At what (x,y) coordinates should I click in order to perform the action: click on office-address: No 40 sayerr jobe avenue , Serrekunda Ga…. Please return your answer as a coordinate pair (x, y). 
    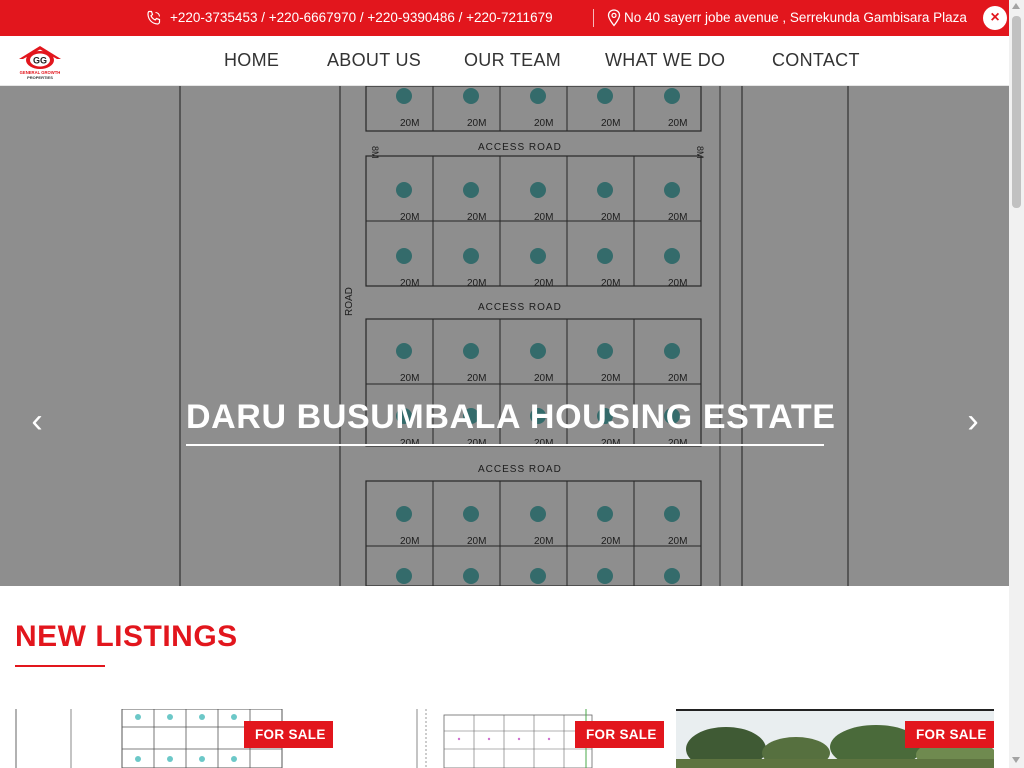
    Looking at the image, I should click on (795, 17).